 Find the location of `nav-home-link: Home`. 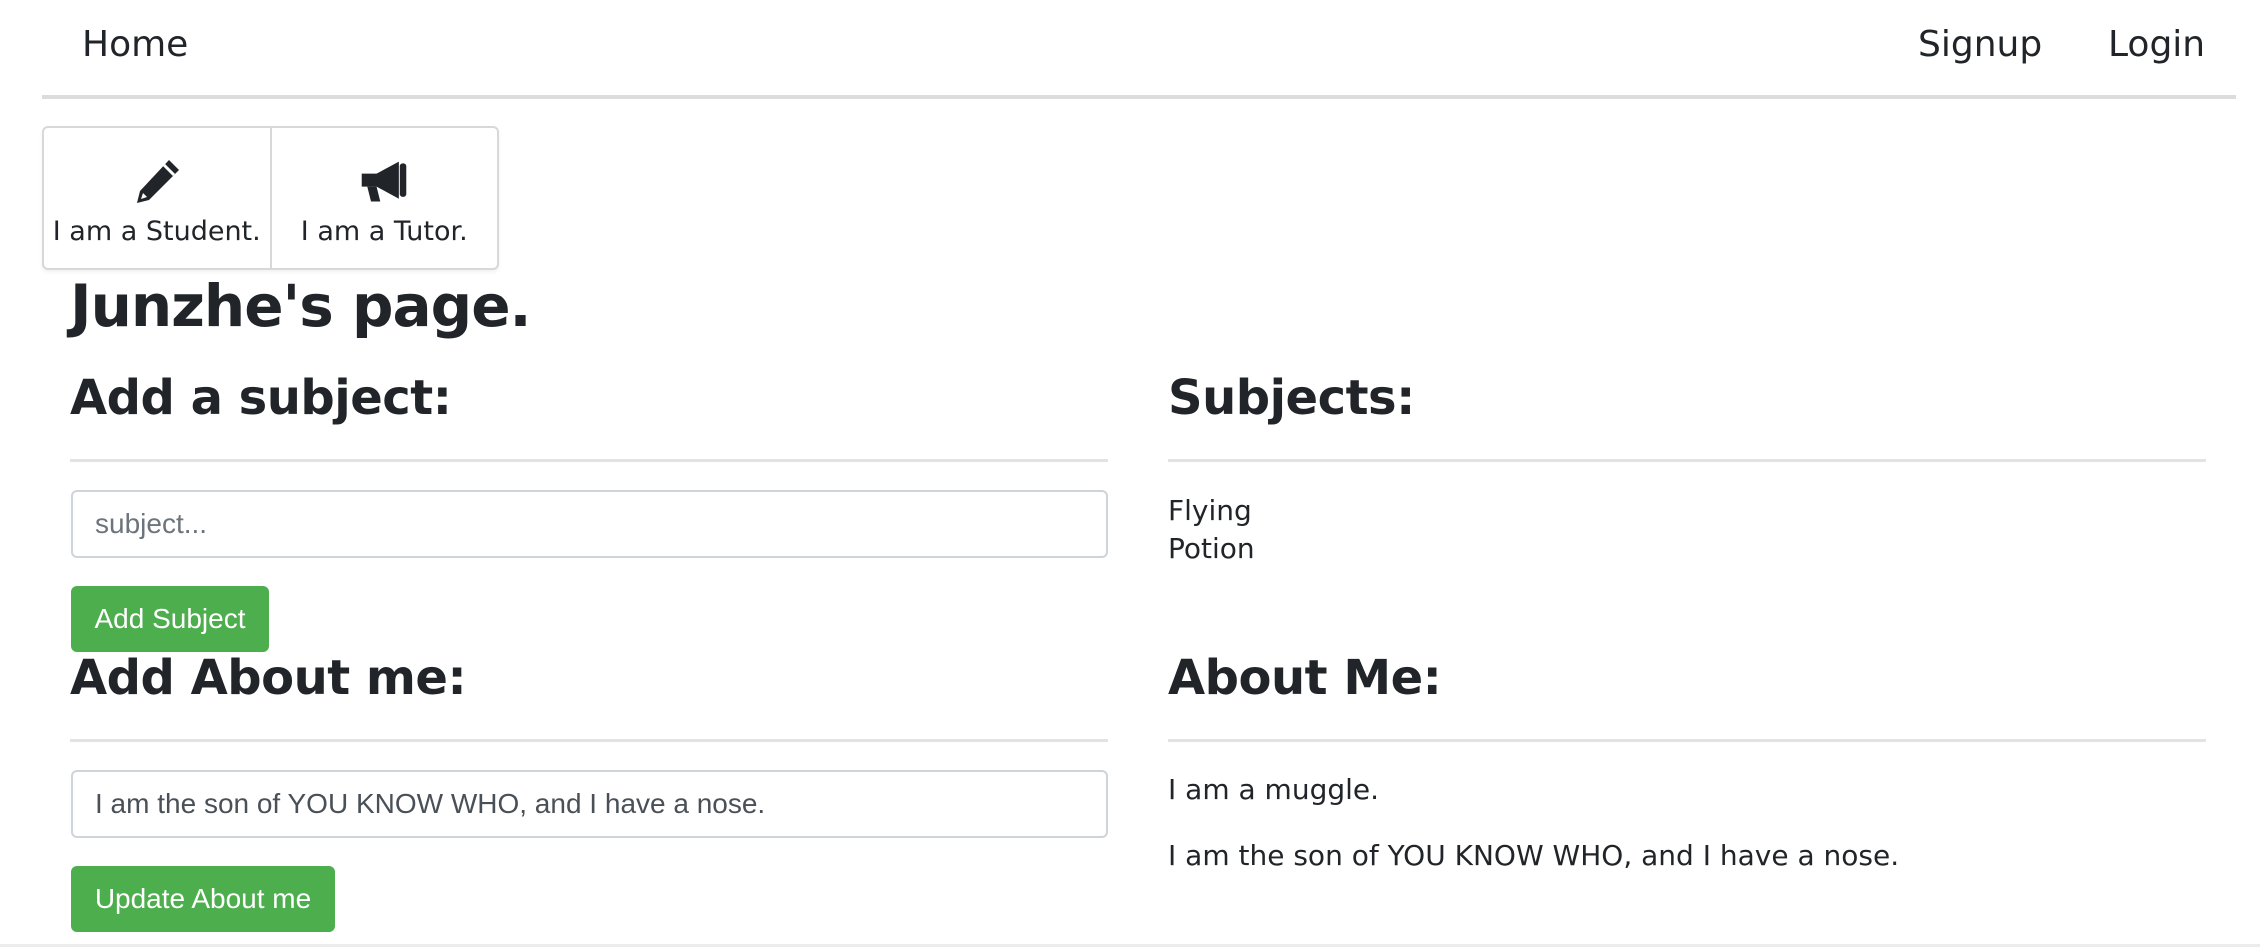

nav-home-link: Home is located at coordinates (135, 44).